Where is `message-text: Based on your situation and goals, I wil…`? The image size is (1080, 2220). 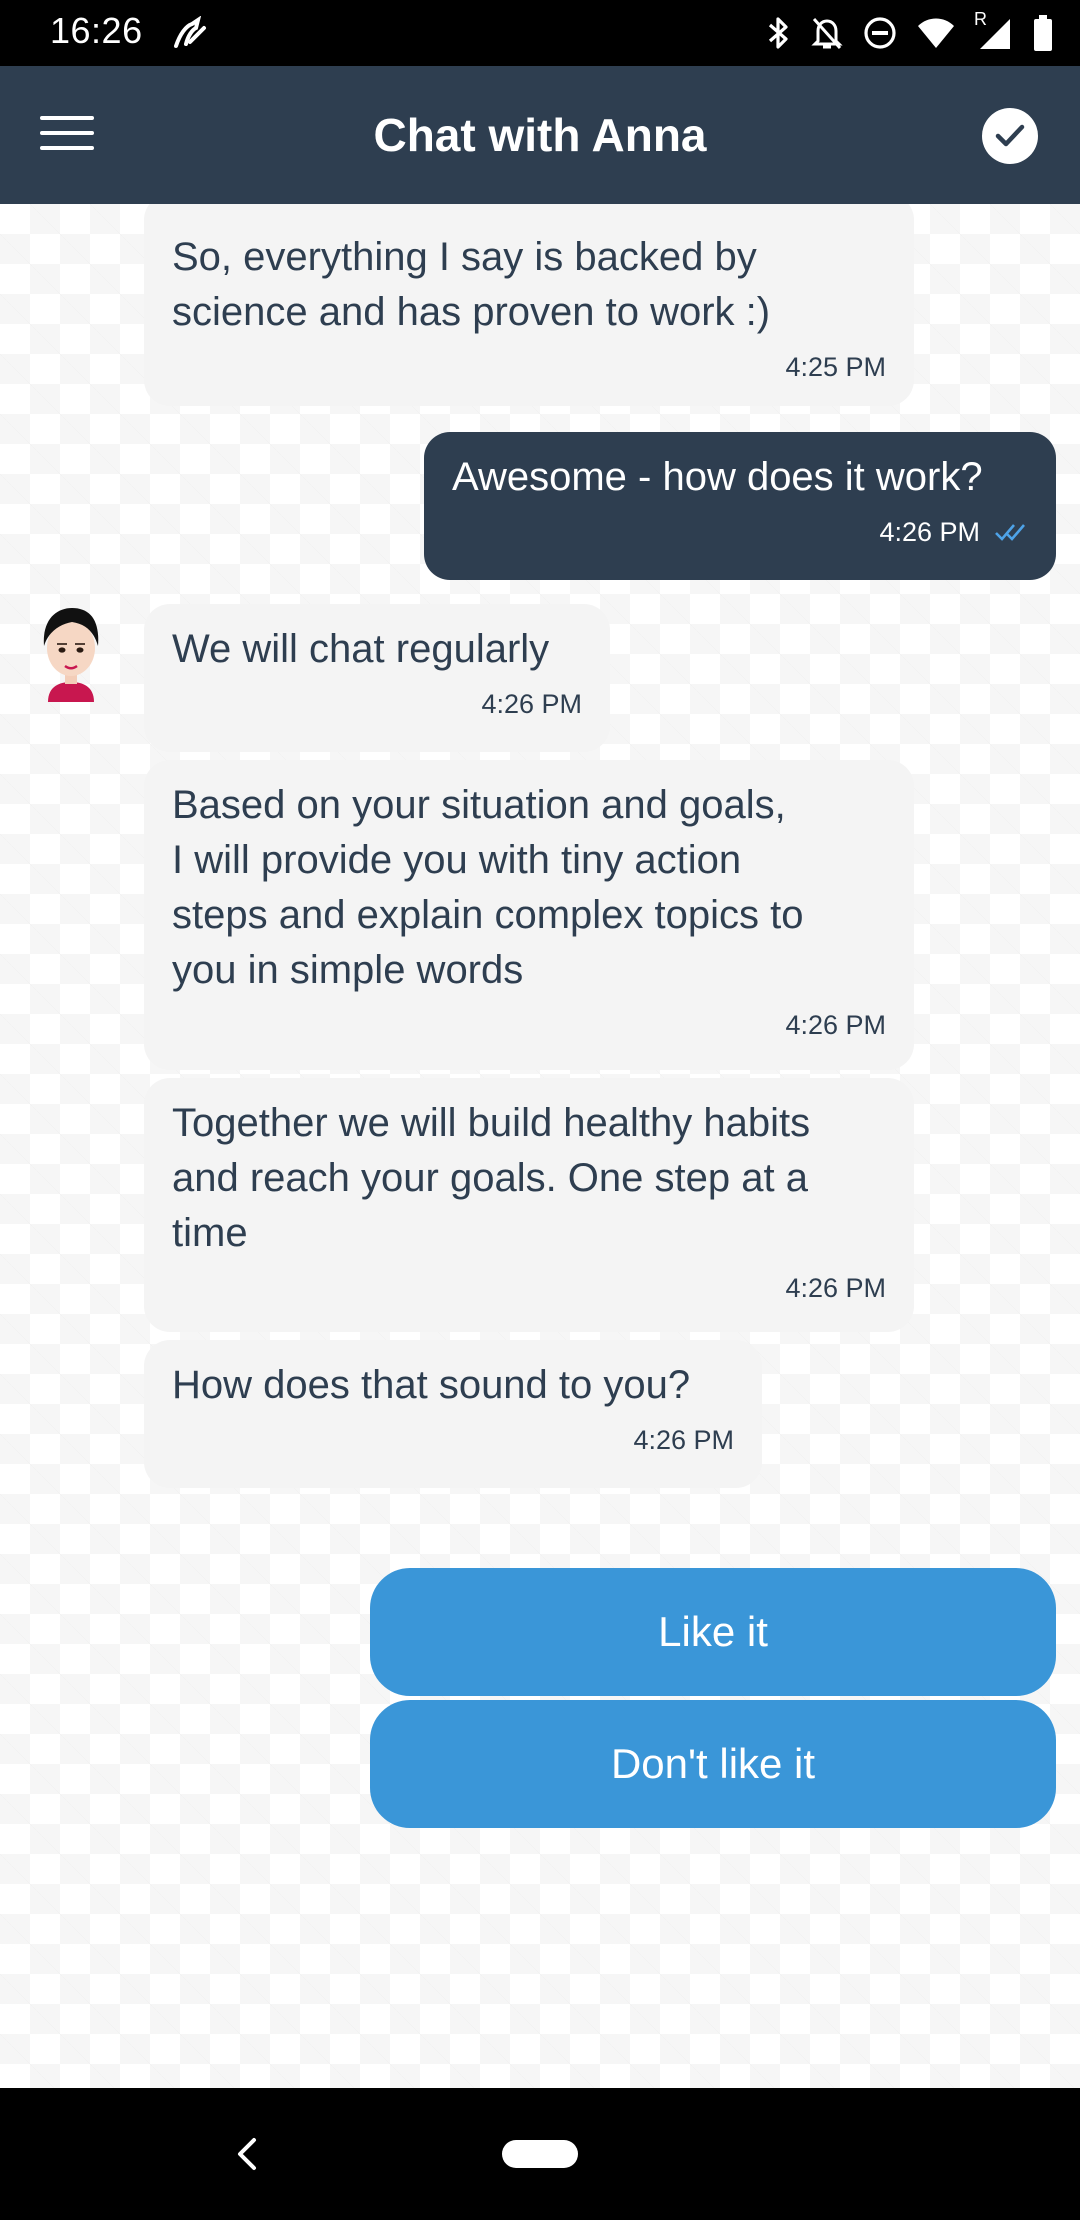
message-text: Based on your situation and goals, I wil… is located at coordinates (488, 887).